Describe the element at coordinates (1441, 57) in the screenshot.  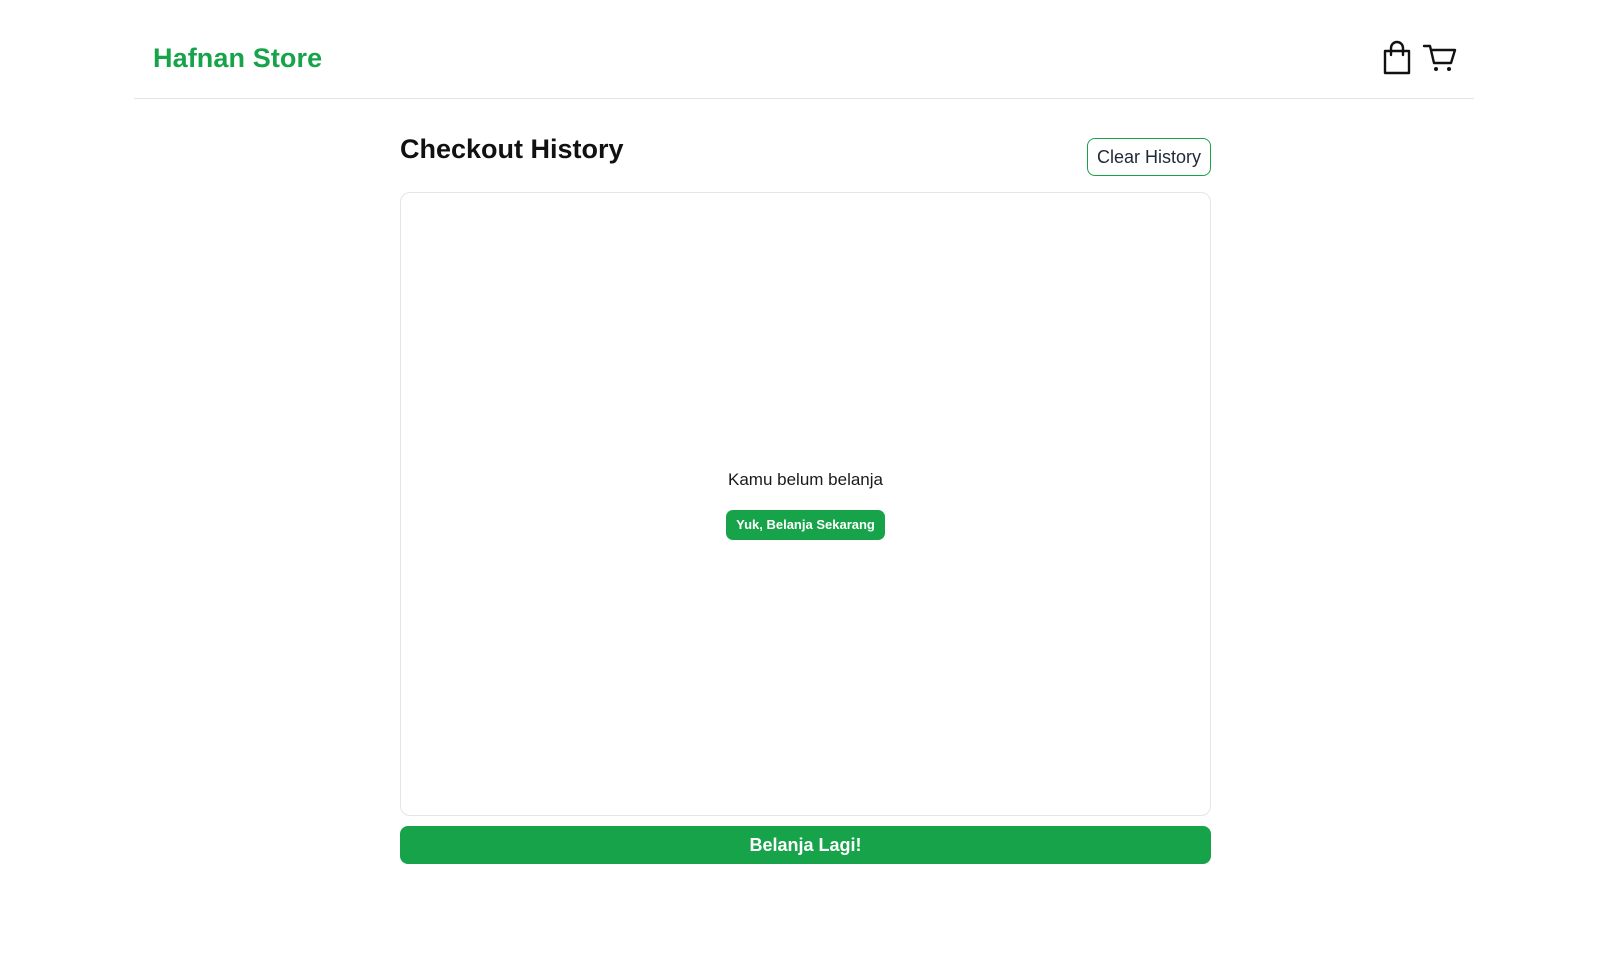
I see `cart-icon` at that location.